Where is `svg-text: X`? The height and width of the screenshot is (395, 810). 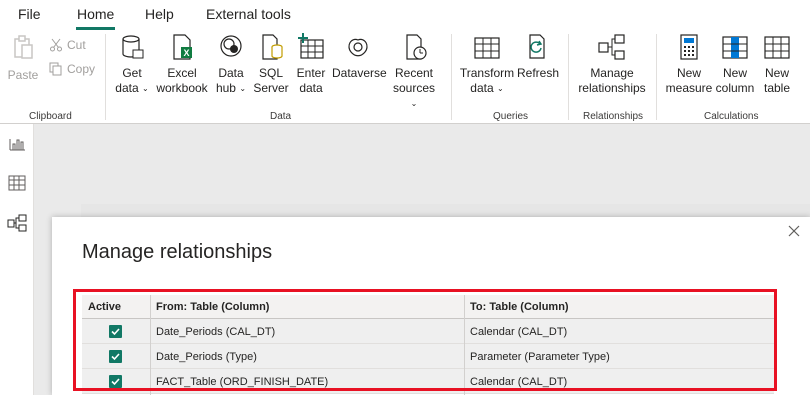
svg-text: X is located at coordinates (187, 53).